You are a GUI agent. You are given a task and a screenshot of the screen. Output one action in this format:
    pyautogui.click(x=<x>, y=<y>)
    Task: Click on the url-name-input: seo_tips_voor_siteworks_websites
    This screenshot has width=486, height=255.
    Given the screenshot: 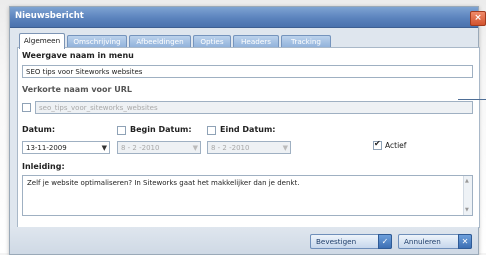 What is the action you would take?
    pyautogui.click(x=254, y=107)
    